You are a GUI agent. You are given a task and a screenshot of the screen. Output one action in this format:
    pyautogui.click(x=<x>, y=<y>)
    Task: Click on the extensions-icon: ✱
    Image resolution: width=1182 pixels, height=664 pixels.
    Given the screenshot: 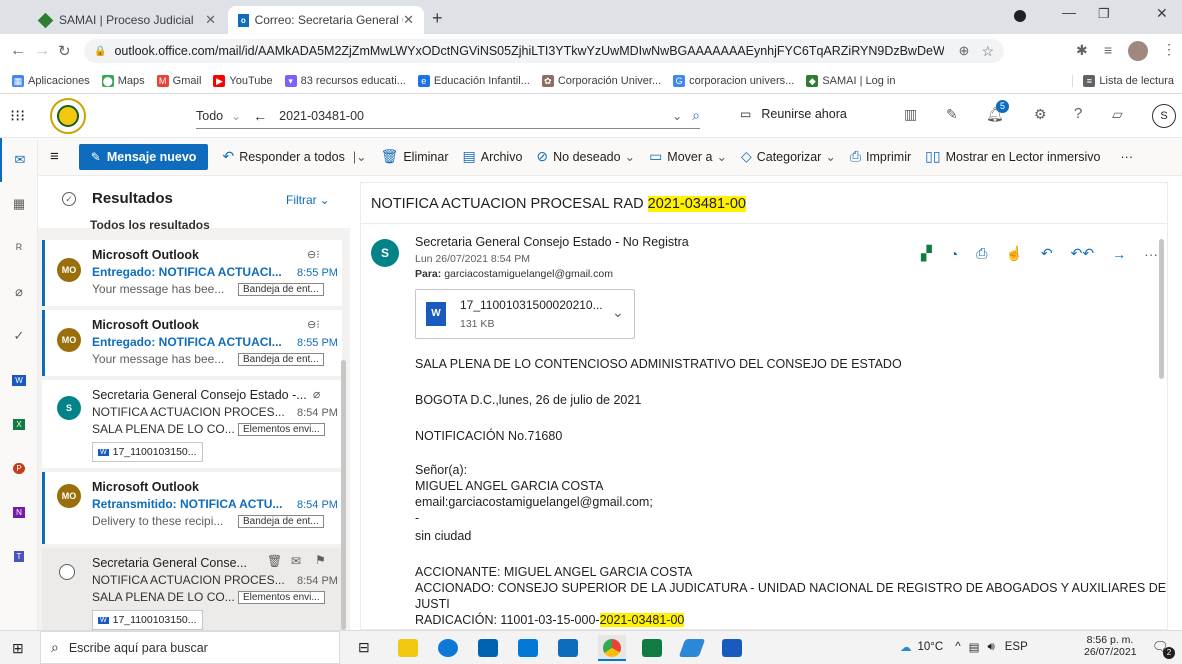 What is the action you would take?
    pyautogui.click(x=1082, y=50)
    